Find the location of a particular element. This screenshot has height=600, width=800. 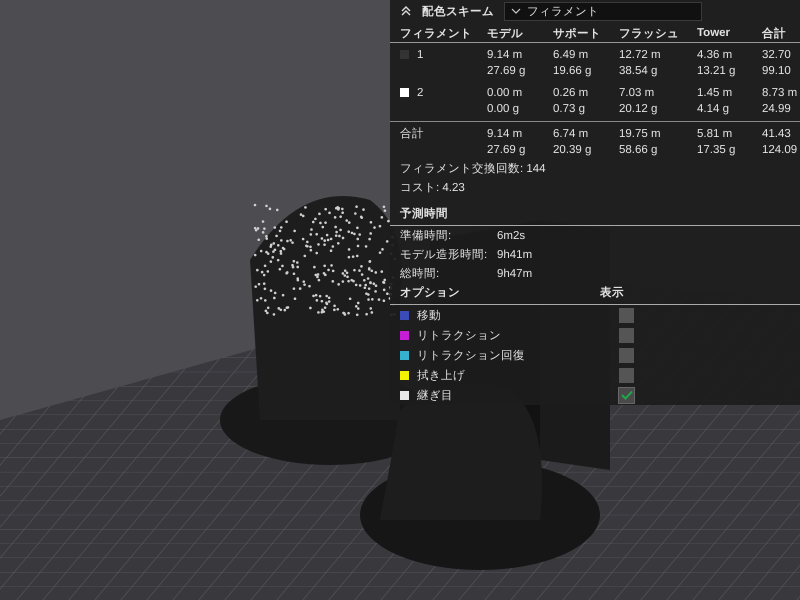

time-value: 9h41m is located at coordinates (514, 255).